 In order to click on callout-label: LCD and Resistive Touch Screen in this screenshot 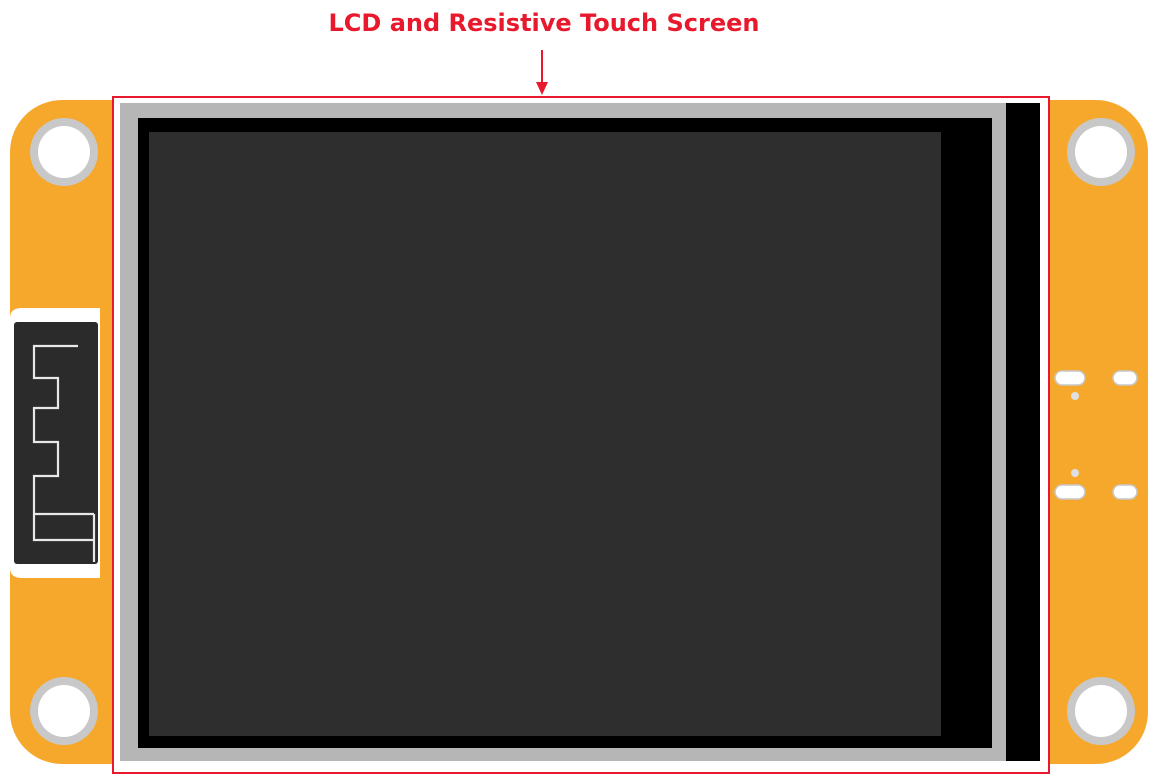, I will do `click(544, 23)`.